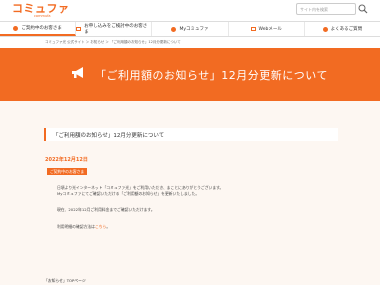 Image resolution: width=380 pixels, height=285 pixels. Describe the element at coordinates (174, 29) in the screenshot. I see `user-icon` at that location.